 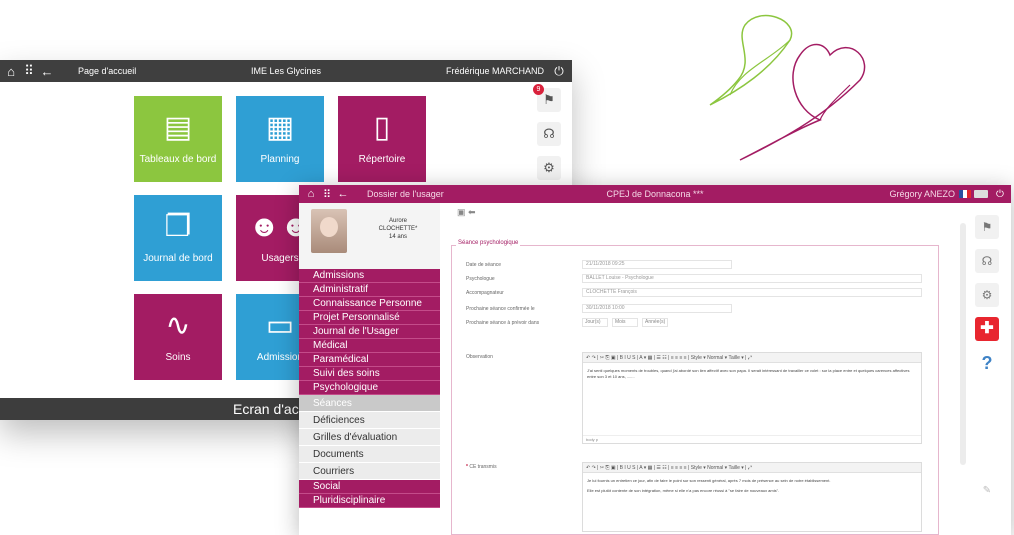 I want to click on menu-item-deficiences: Déficiences, so click(x=369, y=420).